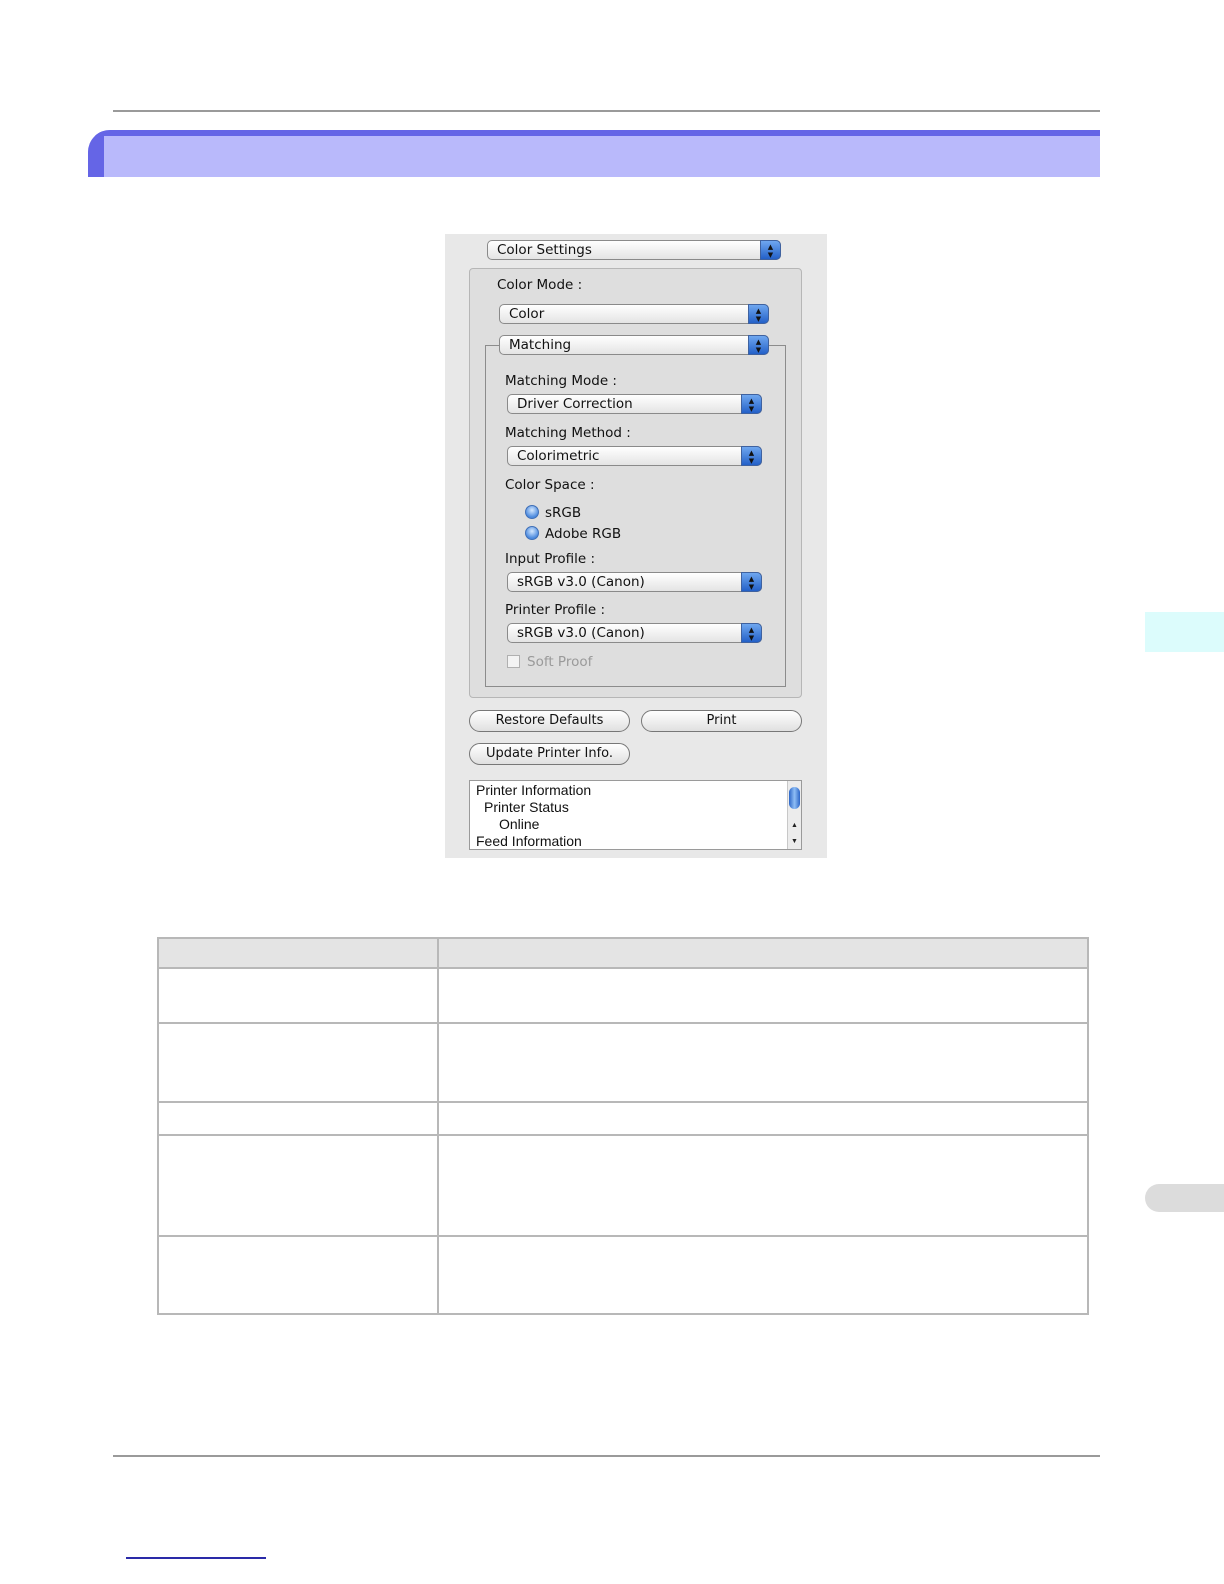 The image size is (1224, 1584). What do you see at coordinates (540, 345) in the screenshot?
I see `matching-section-label: Matching` at bounding box center [540, 345].